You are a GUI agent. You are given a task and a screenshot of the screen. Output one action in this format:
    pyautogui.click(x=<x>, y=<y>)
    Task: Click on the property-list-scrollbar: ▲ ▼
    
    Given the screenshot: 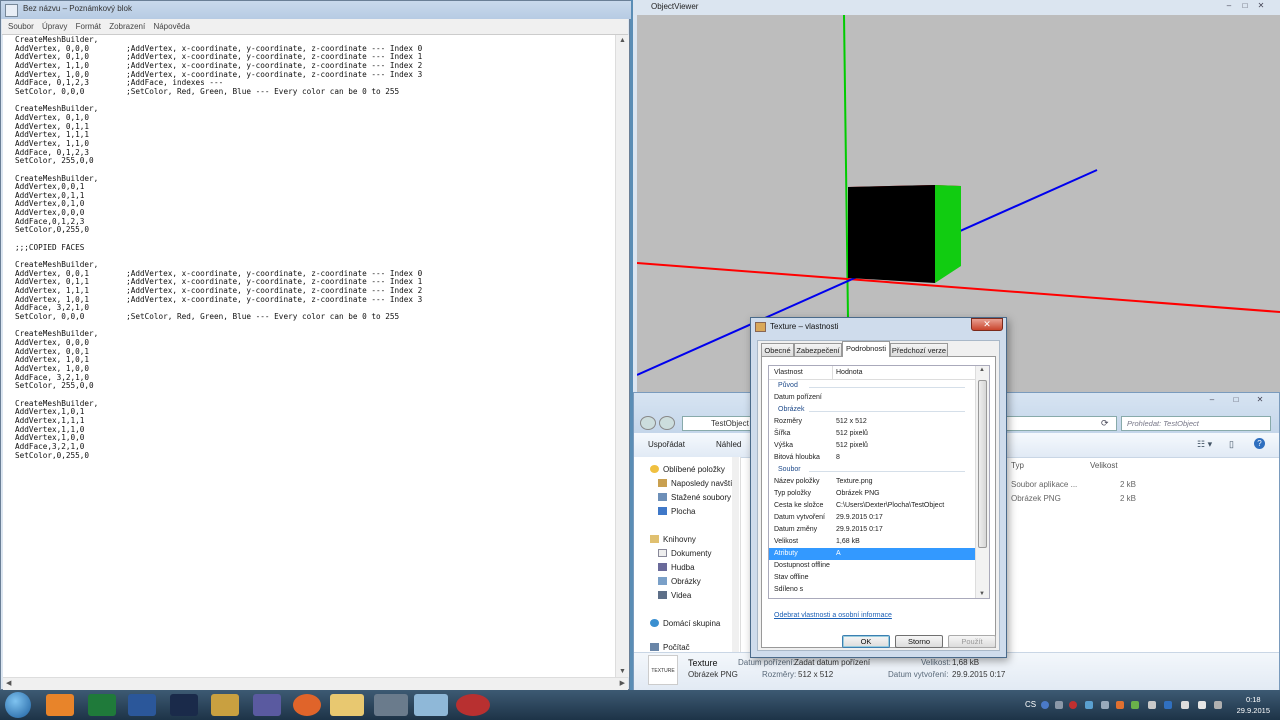 What is the action you would take?
    pyautogui.click(x=982, y=482)
    